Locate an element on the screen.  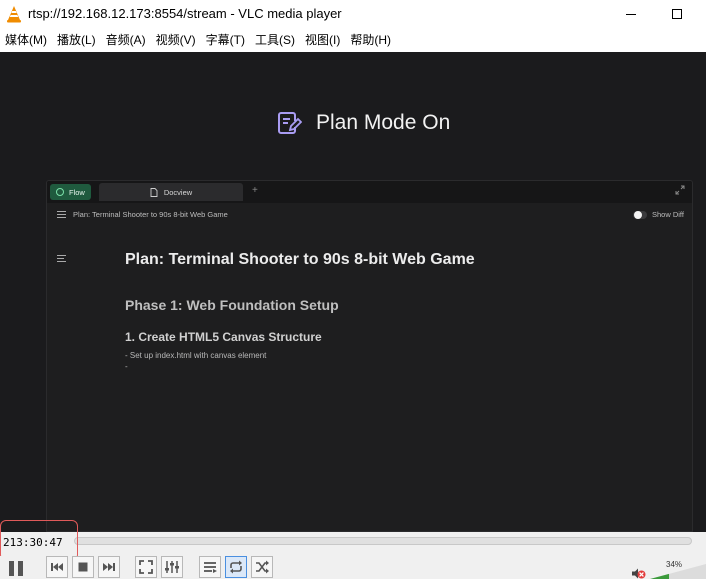
doc-heading-2: Phase 1: Web Foundation Setup is located at coordinates (232, 305).